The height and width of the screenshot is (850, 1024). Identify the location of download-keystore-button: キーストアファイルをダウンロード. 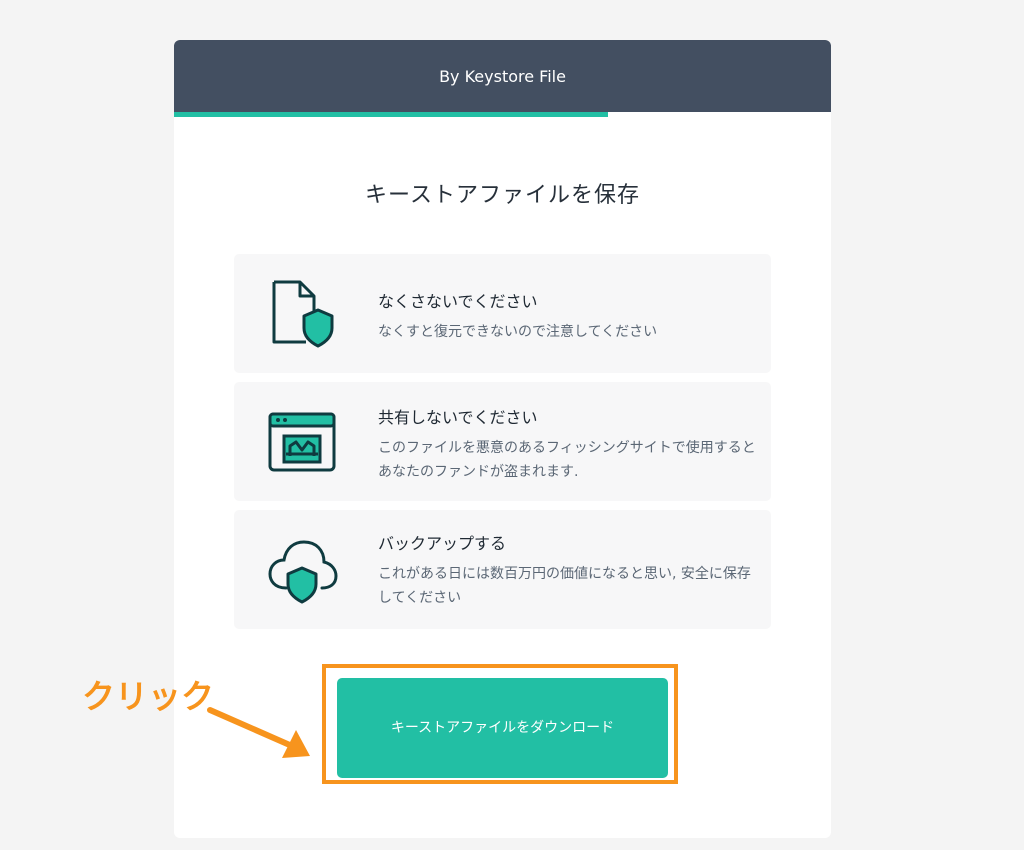
(502, 728).